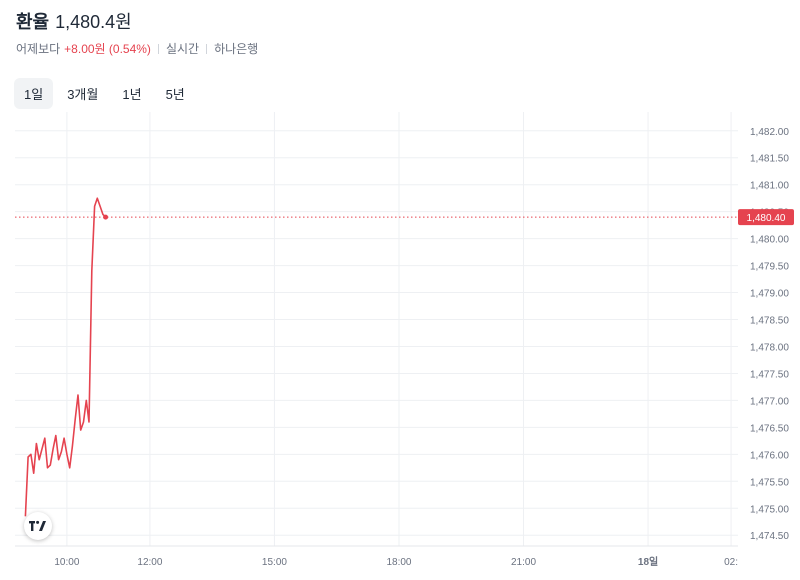  Describe the element at coordinates (731, 562) in the screenshot. I see `x-tick-label: 02:` at that location.